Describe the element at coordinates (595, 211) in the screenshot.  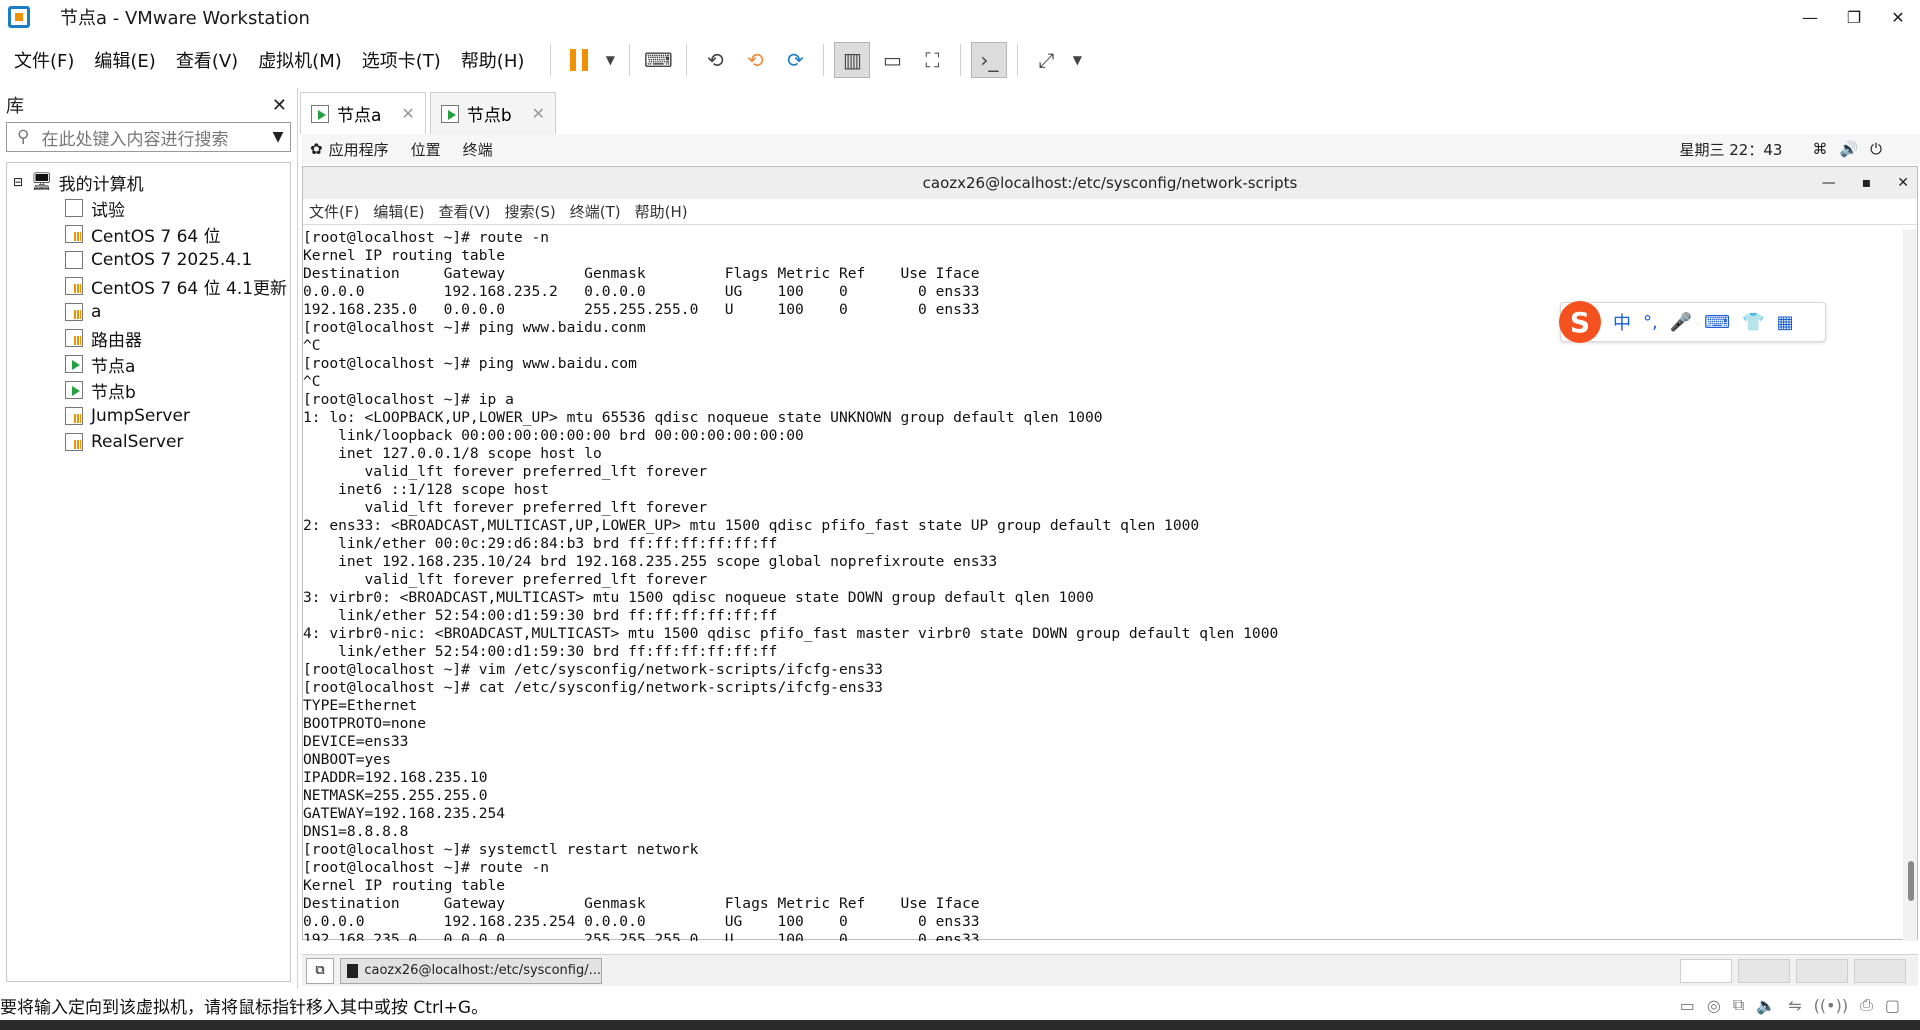
I see `term-menu-terminal: 终端(T)` at that location.